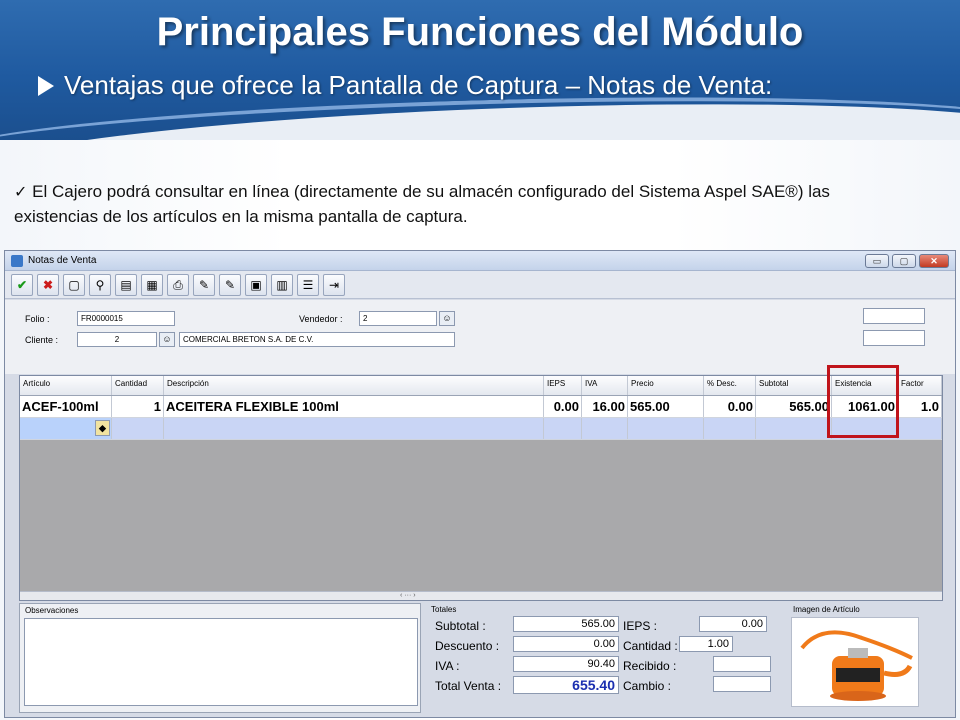 Image resolution: width=960 pixels, height=720 pixels. Describe the element at coordinates (308, 284) in the screenshot. I see `list-icon: ☰` at that location.